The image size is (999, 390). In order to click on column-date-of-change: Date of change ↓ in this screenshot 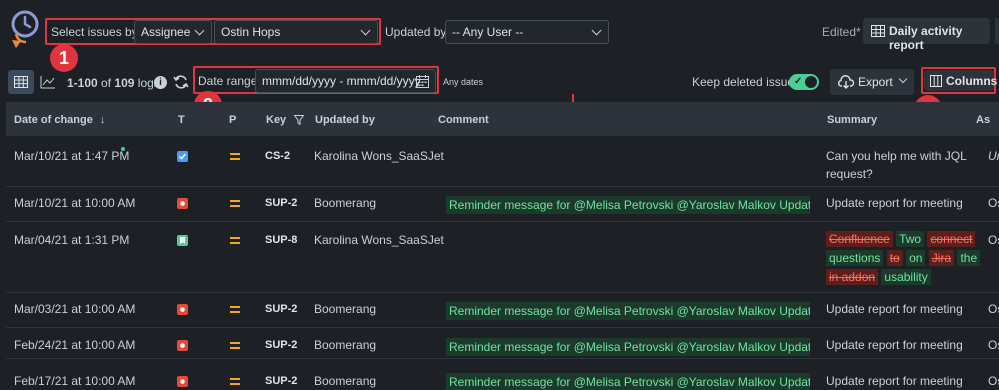, I will do `click(59, 120)`.